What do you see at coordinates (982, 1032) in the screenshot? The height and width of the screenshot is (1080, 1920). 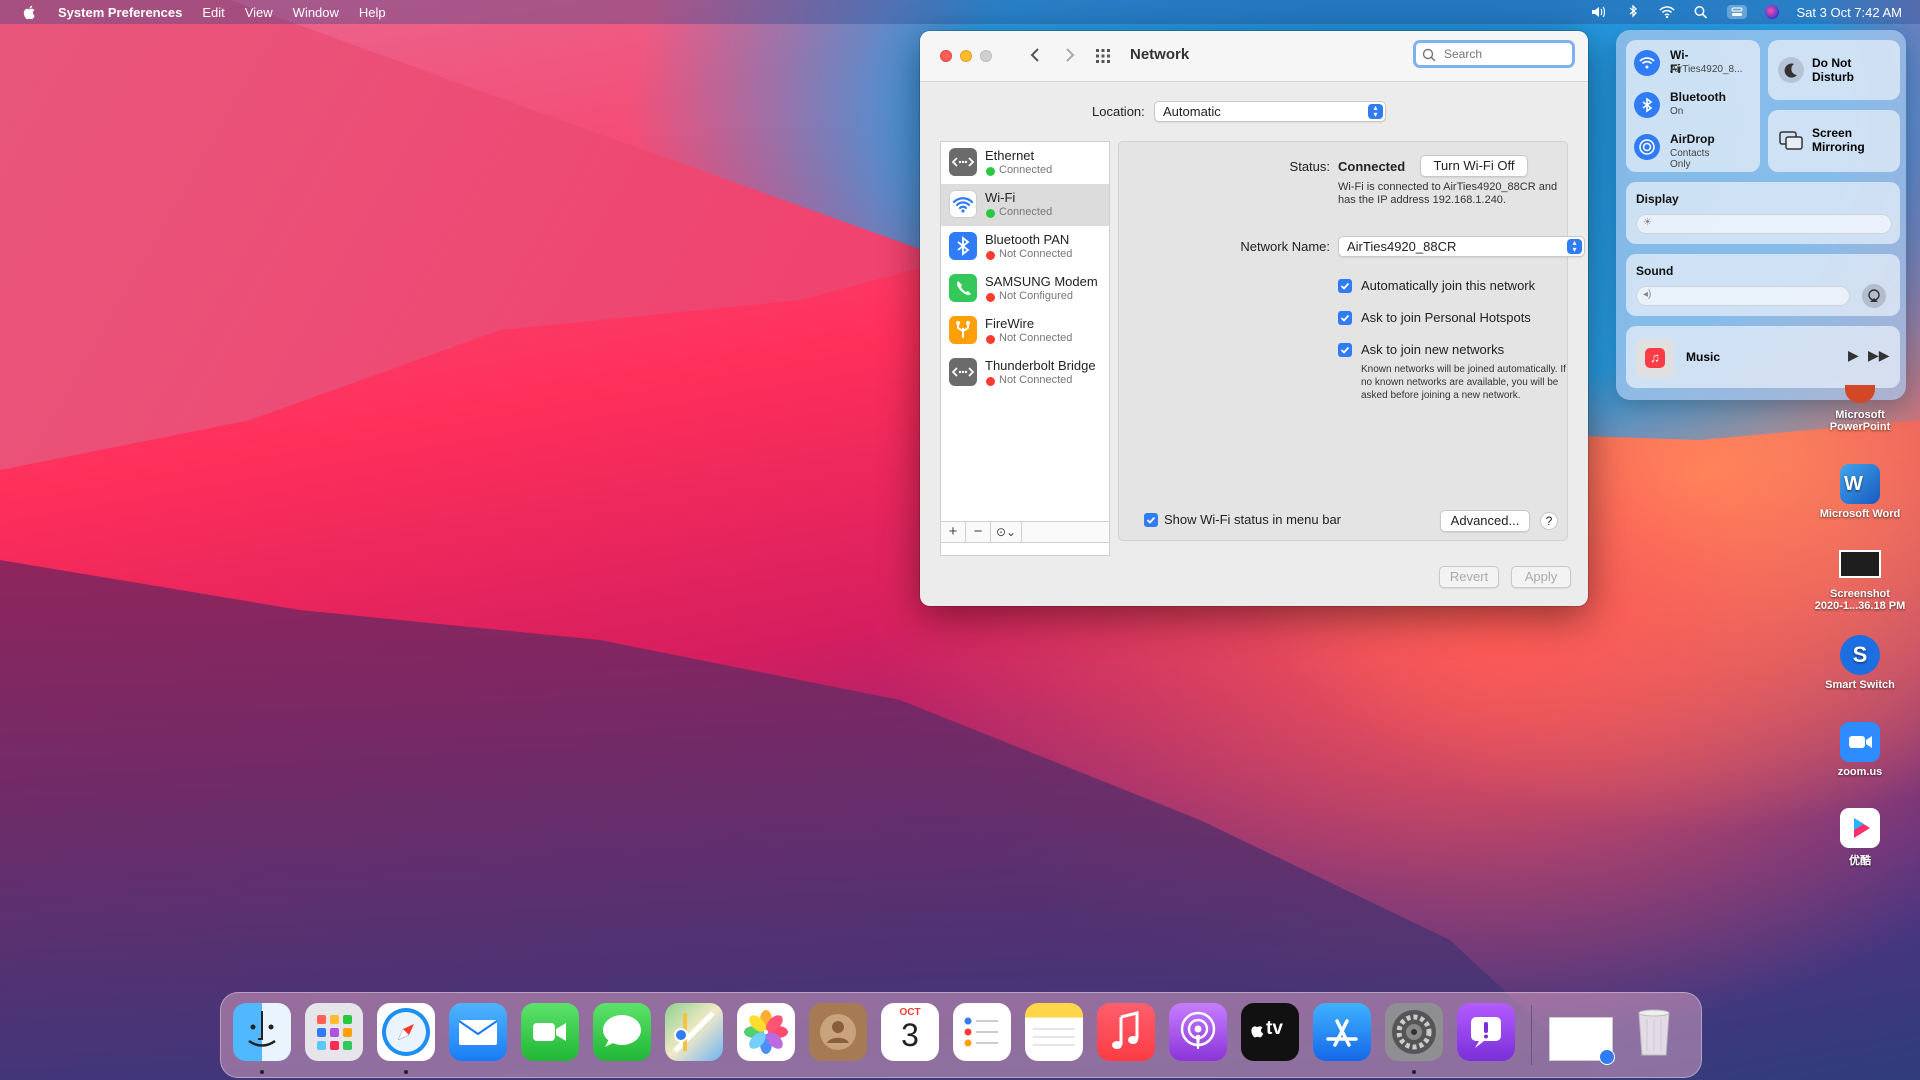 I see `dock-reminders` at bounding box center [982, 1032].